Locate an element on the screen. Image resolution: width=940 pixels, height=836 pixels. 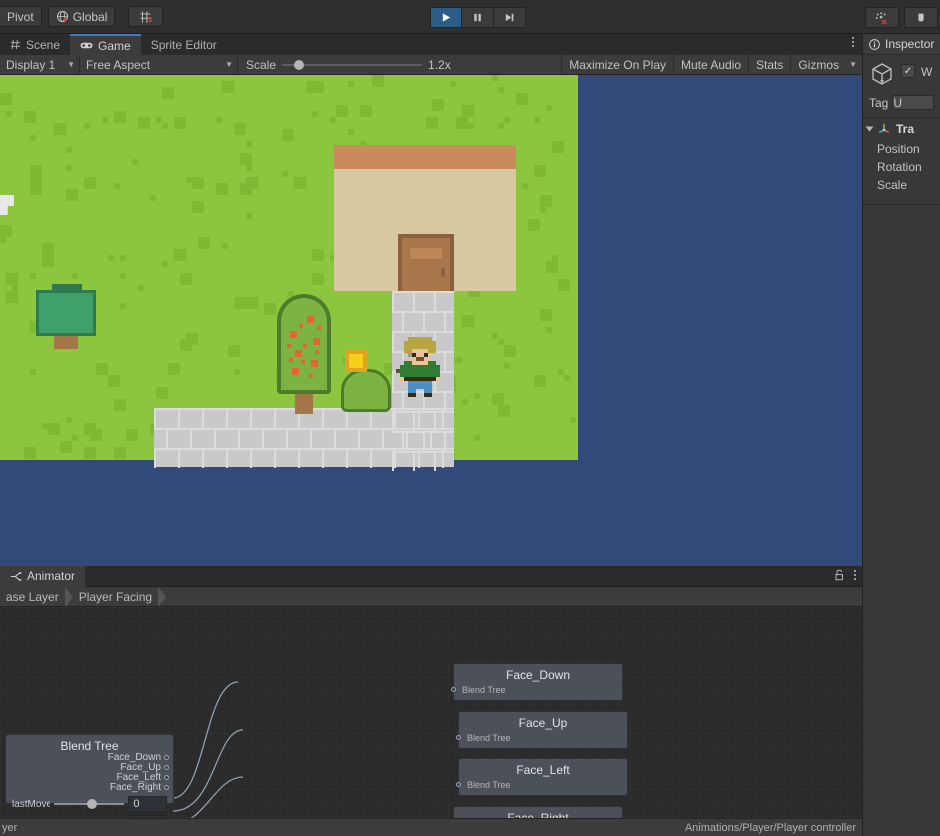
animator-state-node: Face_Left Blend Tree is located at coordinates (542, 777).